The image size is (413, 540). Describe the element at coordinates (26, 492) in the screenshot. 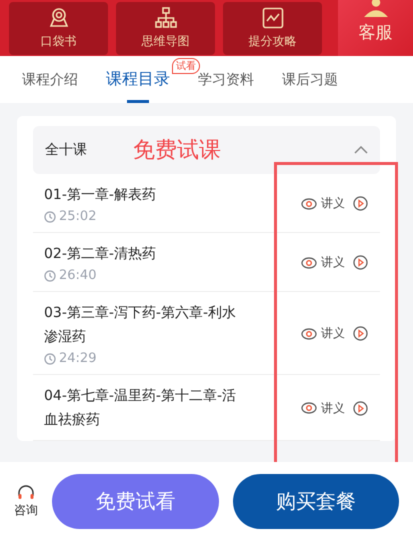

I see `headphones-icon` at that location.